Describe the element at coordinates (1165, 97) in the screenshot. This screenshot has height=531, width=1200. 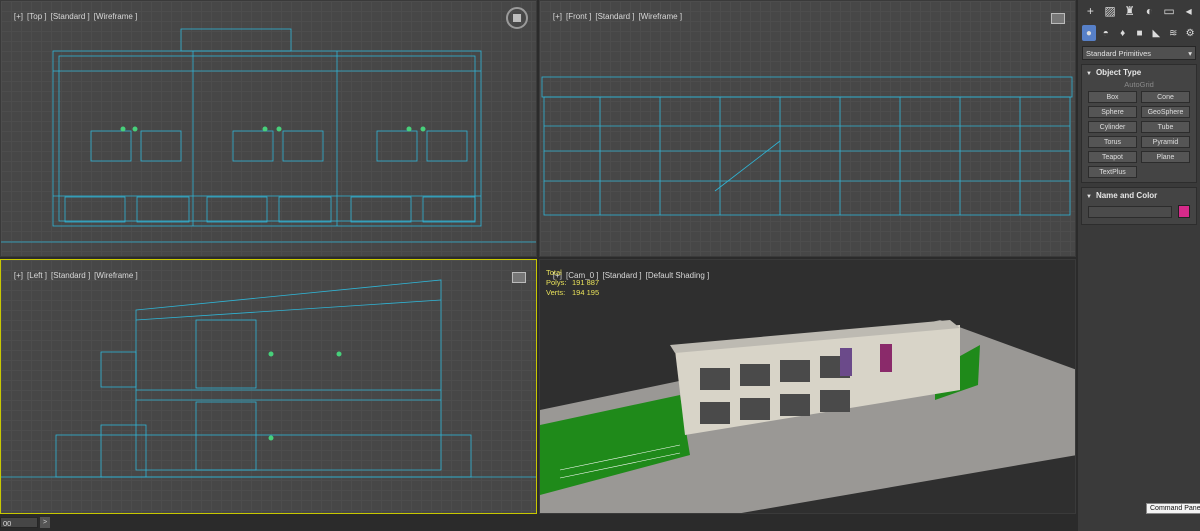
I see `cone-button: Cone` at that location.